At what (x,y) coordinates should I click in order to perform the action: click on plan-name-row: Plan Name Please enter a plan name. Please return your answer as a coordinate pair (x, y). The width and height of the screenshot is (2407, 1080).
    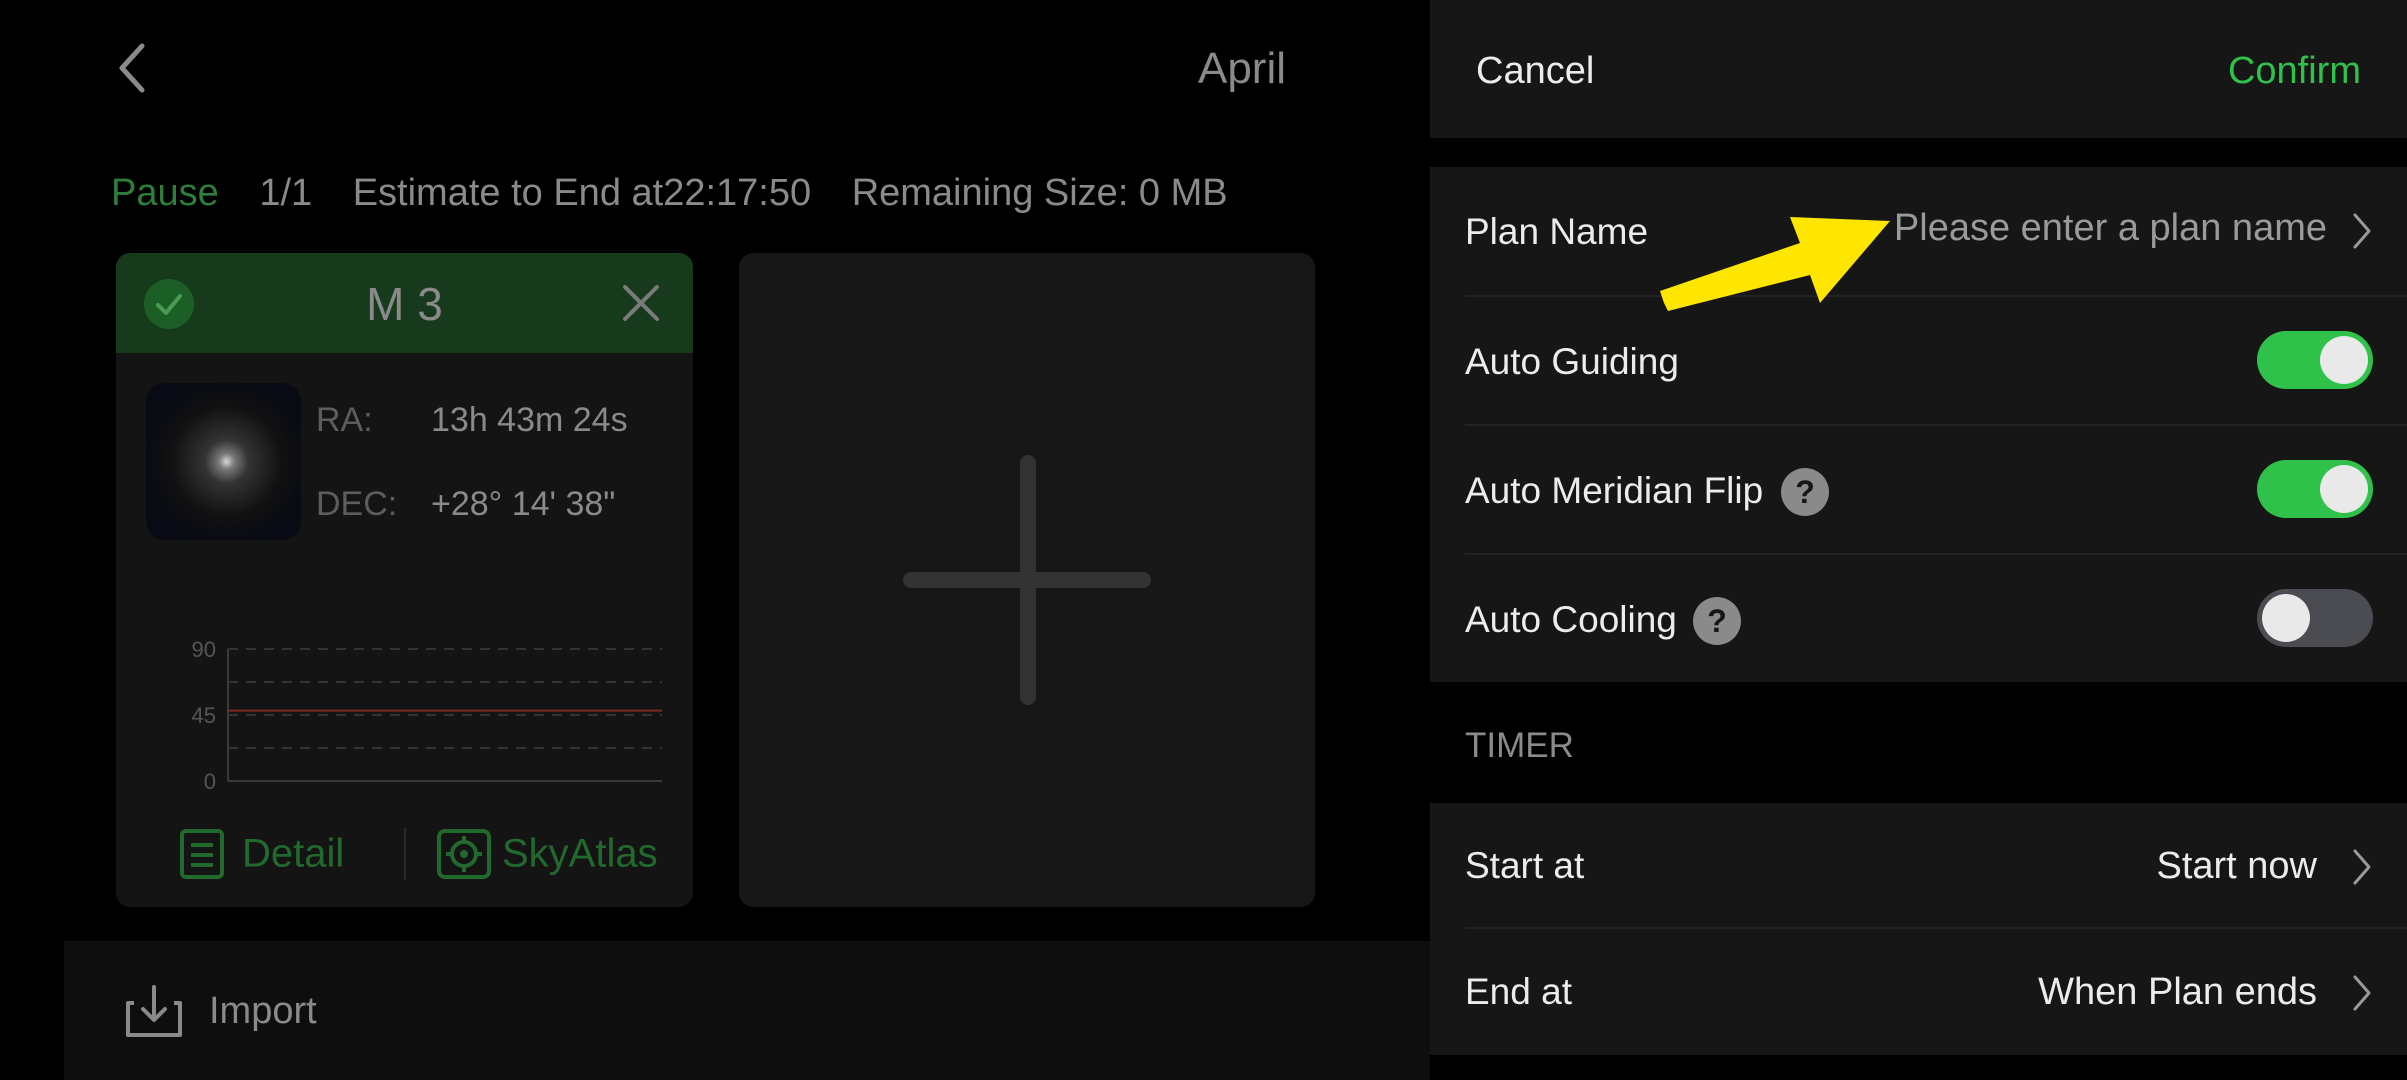
    Looking at the image, I should click on (1918, 231).